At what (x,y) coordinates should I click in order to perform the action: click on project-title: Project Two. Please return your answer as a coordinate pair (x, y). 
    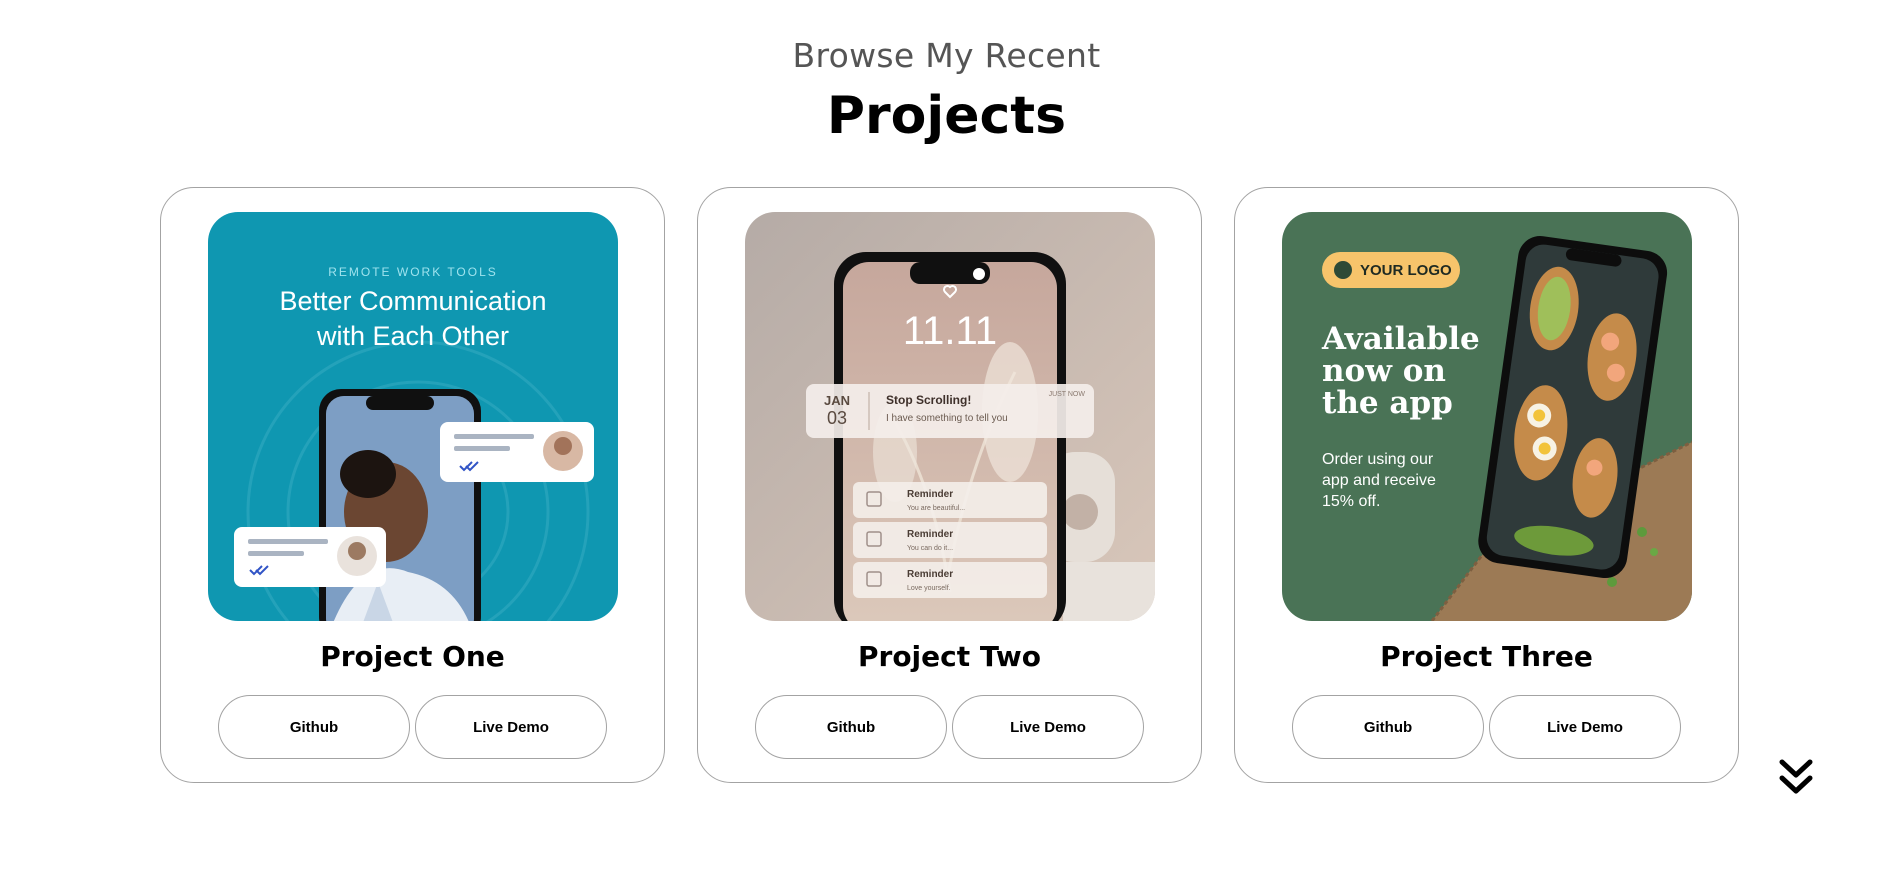
    Looking at the image, I should click on (949, 656).